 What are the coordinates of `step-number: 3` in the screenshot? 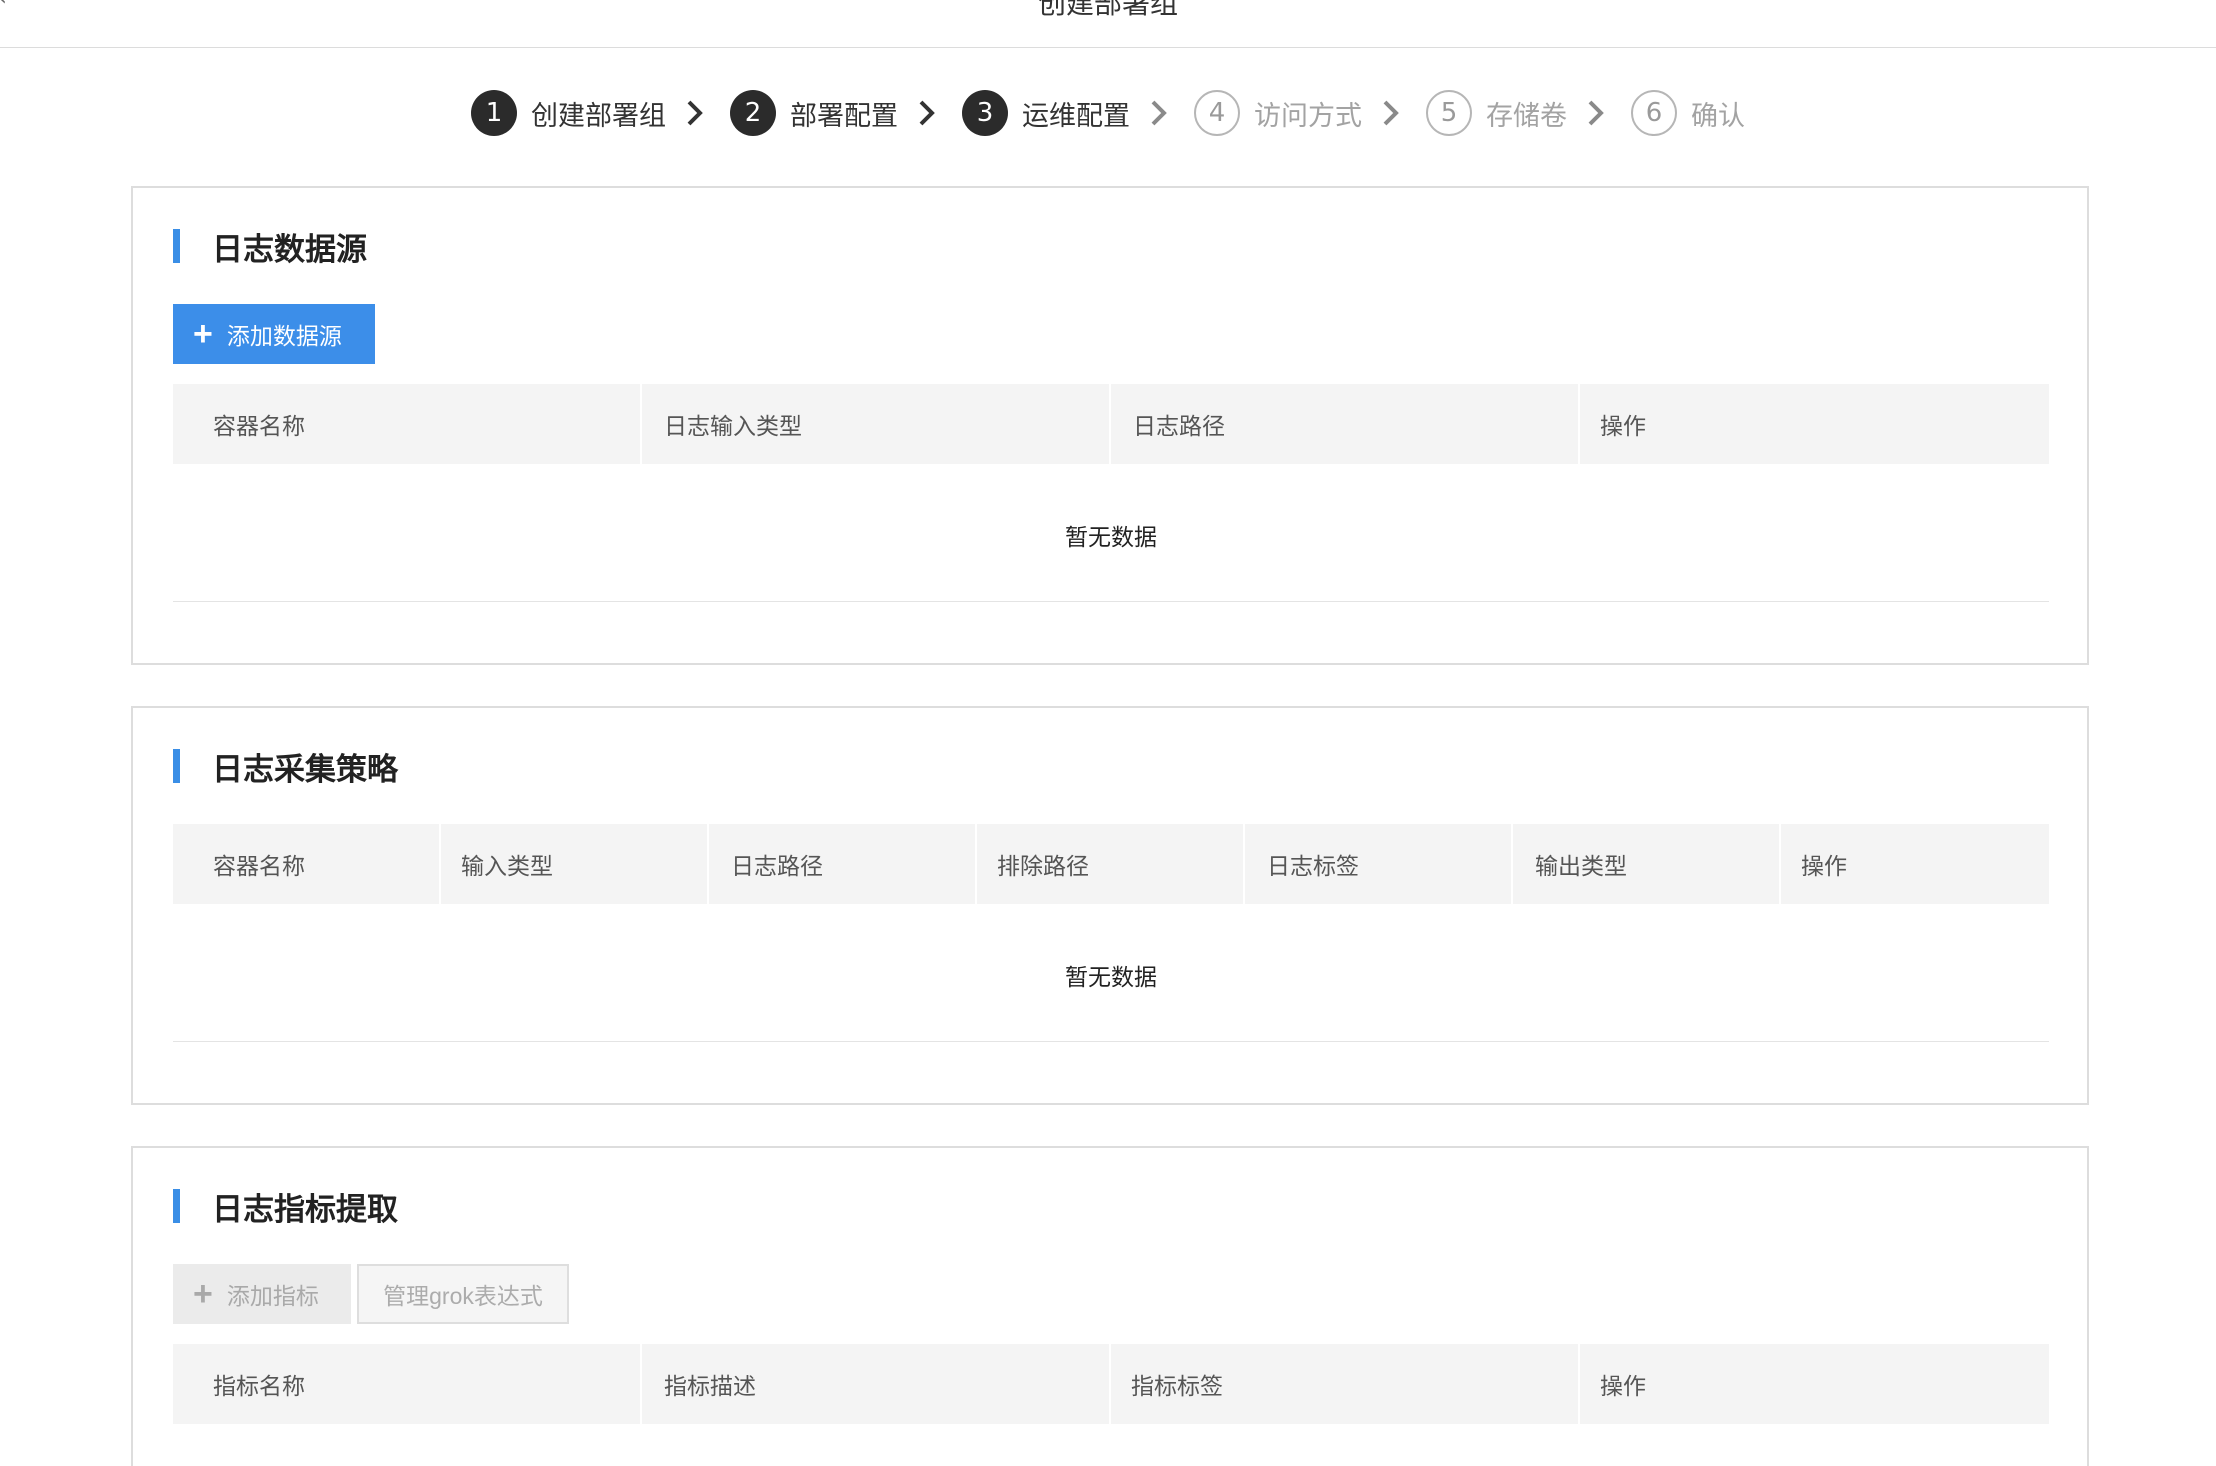 It's located at (985, 113).